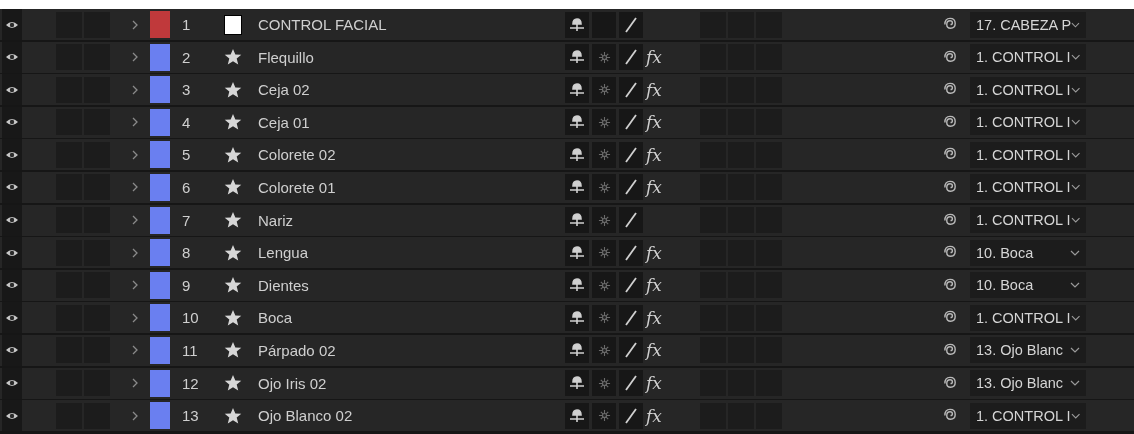  What do you see at coordinates (408, 318) in the screenshot?
I see `layer-name: Boca` at bounding box center [408, 318].